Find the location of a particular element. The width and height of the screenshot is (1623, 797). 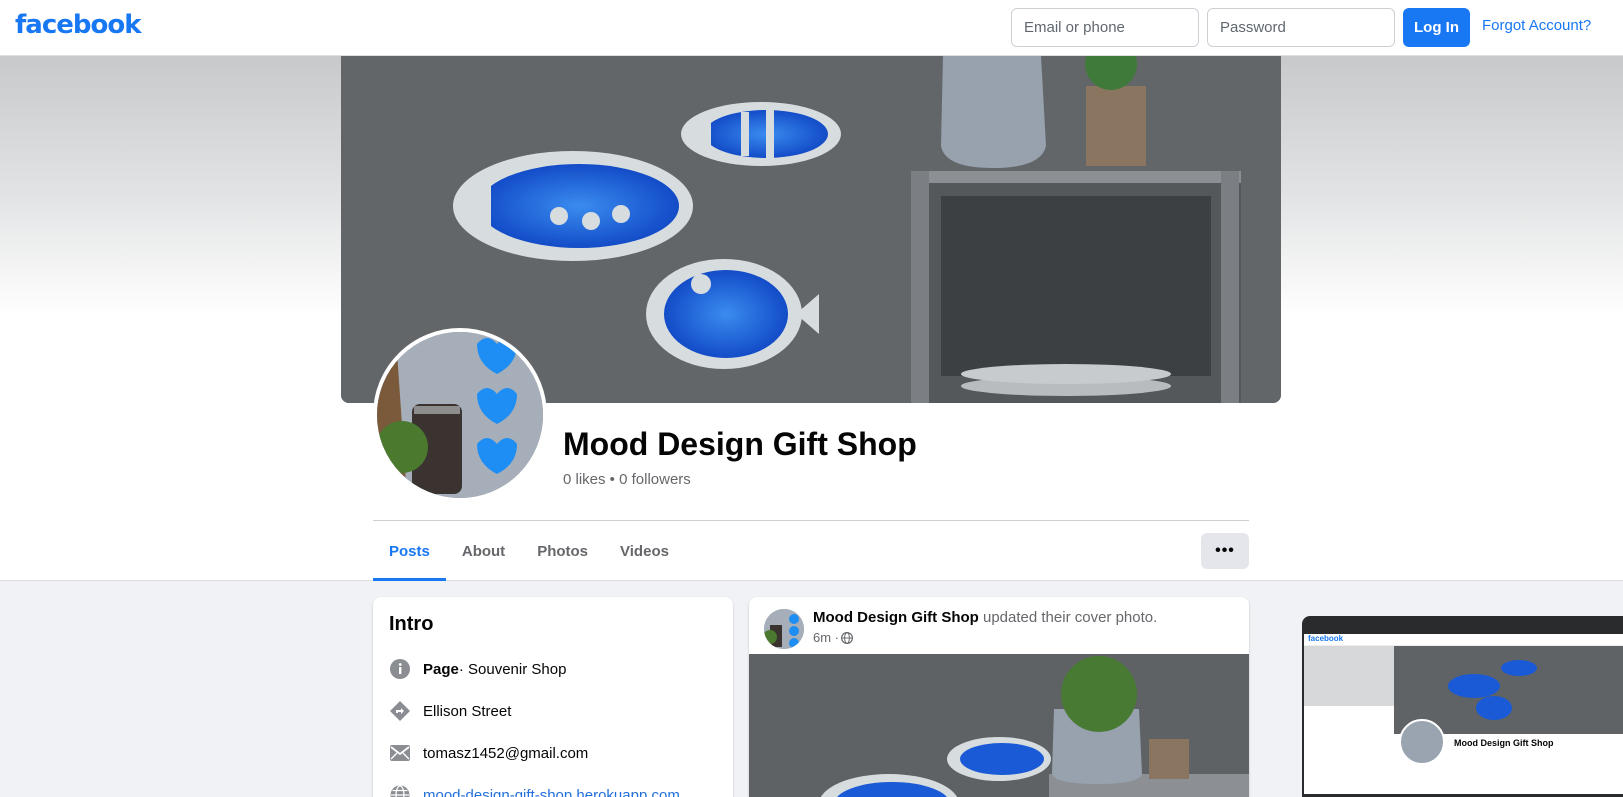

intro-title: Intro is located at coordinates (411, 624).